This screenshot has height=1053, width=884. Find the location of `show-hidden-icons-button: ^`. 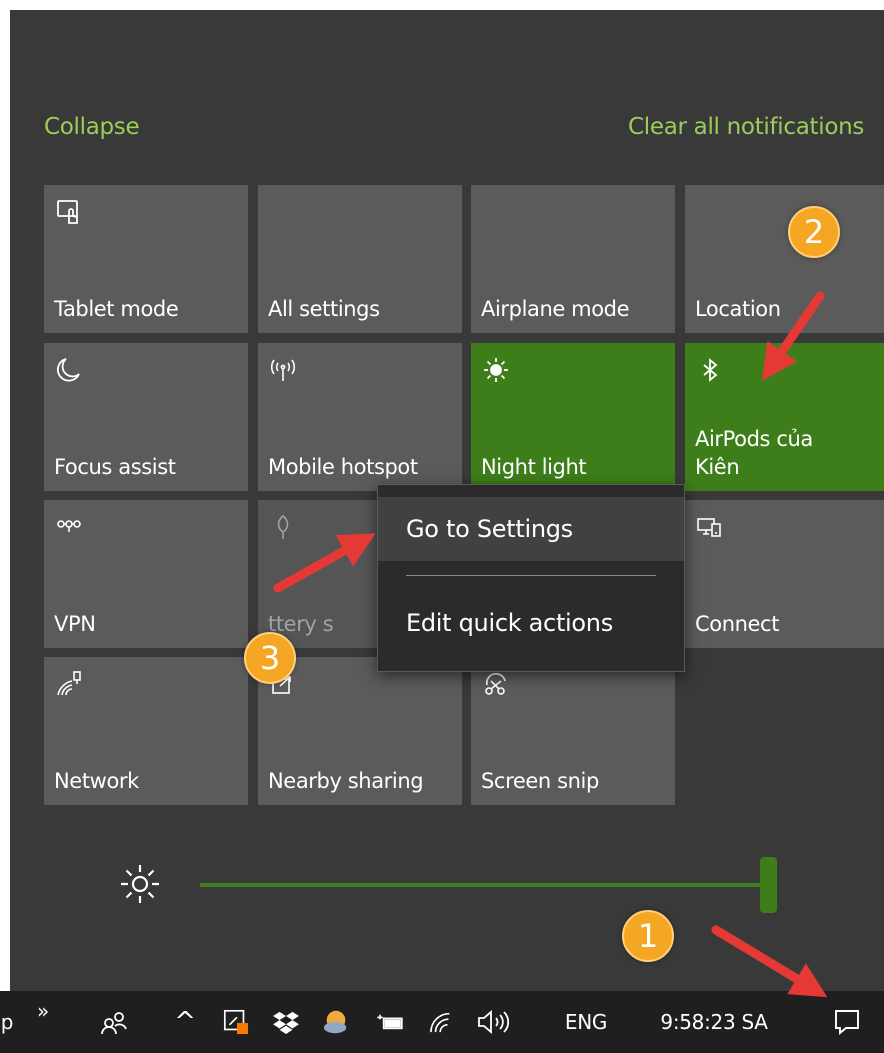

show-hidden-icons-button: ^ is located at coordinates (185, 1022).